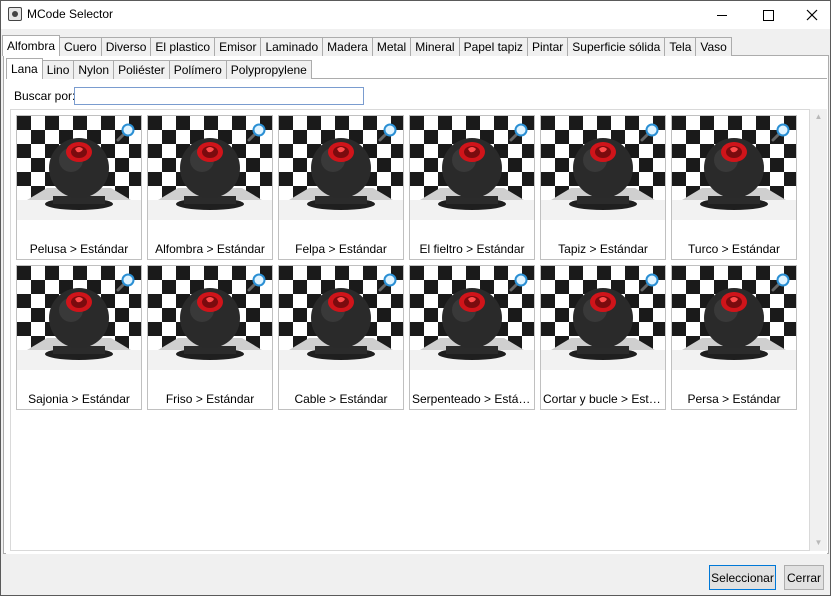 The image size is (831, 596). Describe the element at coordinates (79, 187) in the screenshot. I see `material-tile: Pelusa > Estándar` at that location.